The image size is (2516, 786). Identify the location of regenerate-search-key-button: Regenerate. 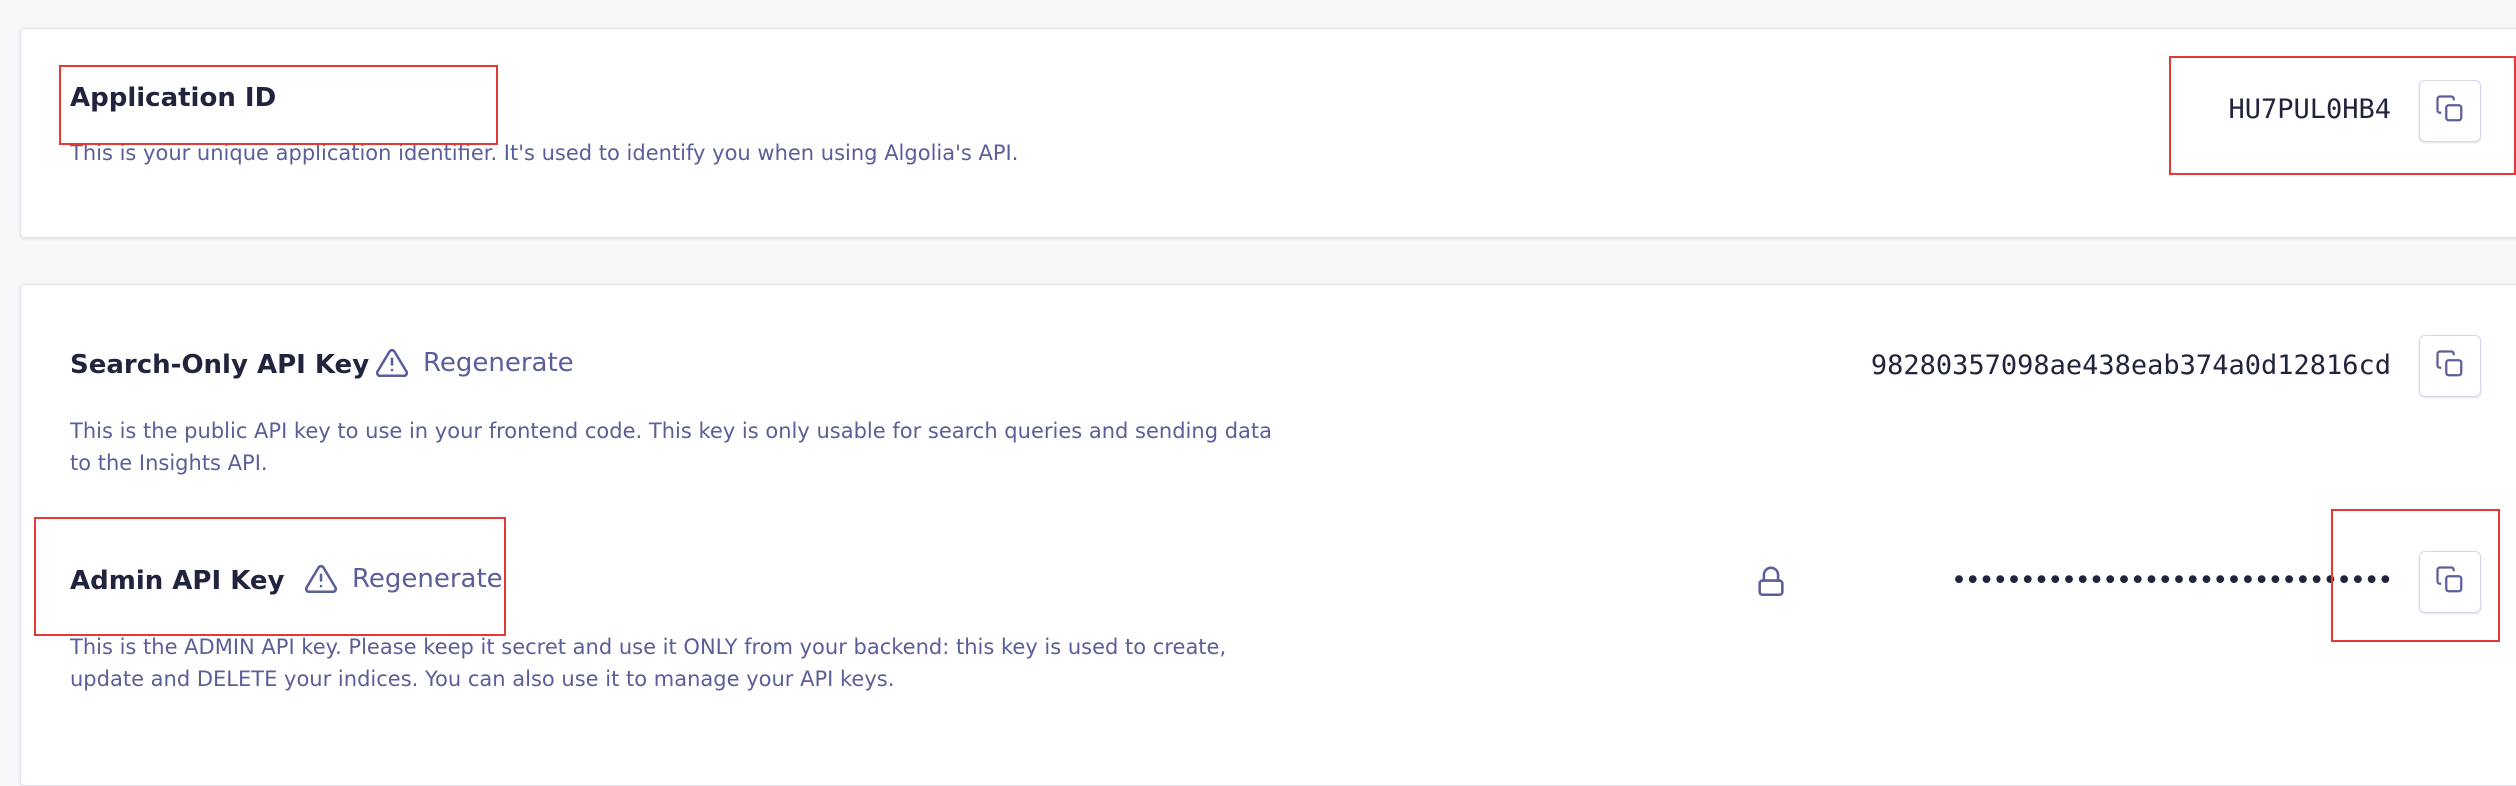
(474, 363).